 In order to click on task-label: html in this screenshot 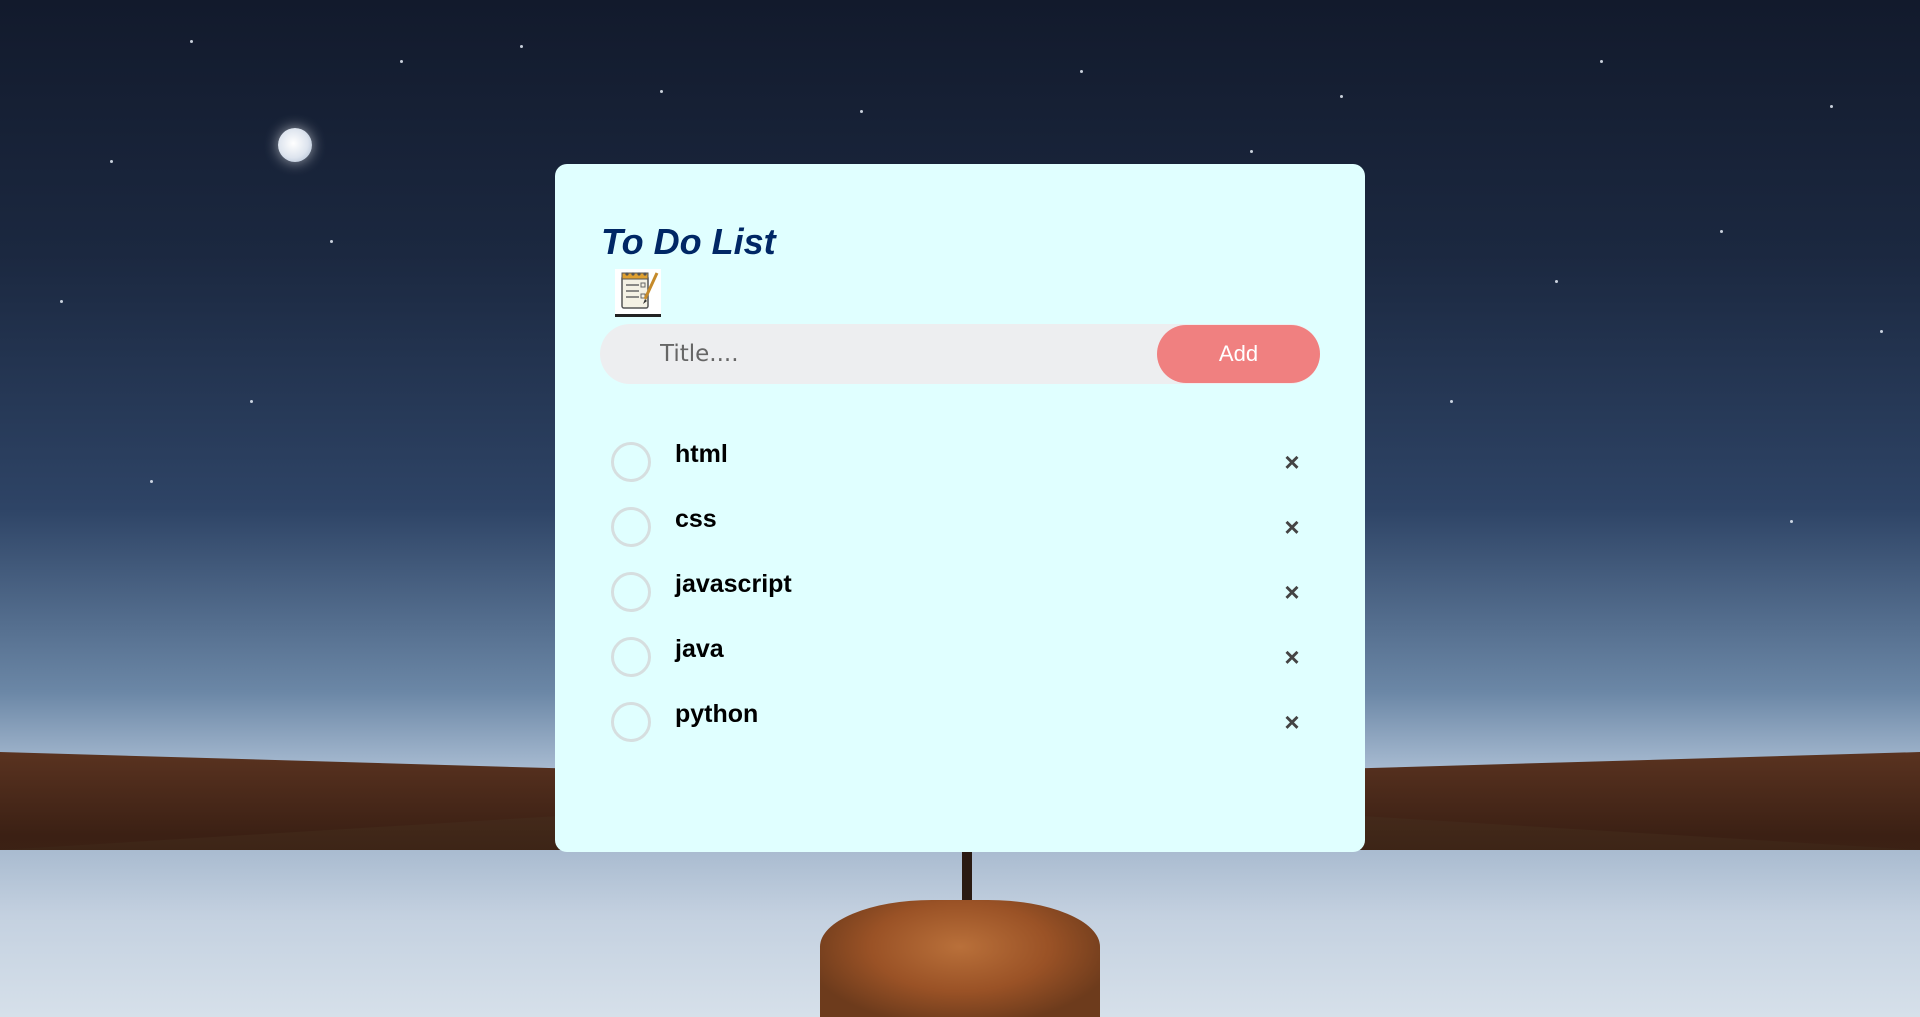, I will do `click(701, 454)`.